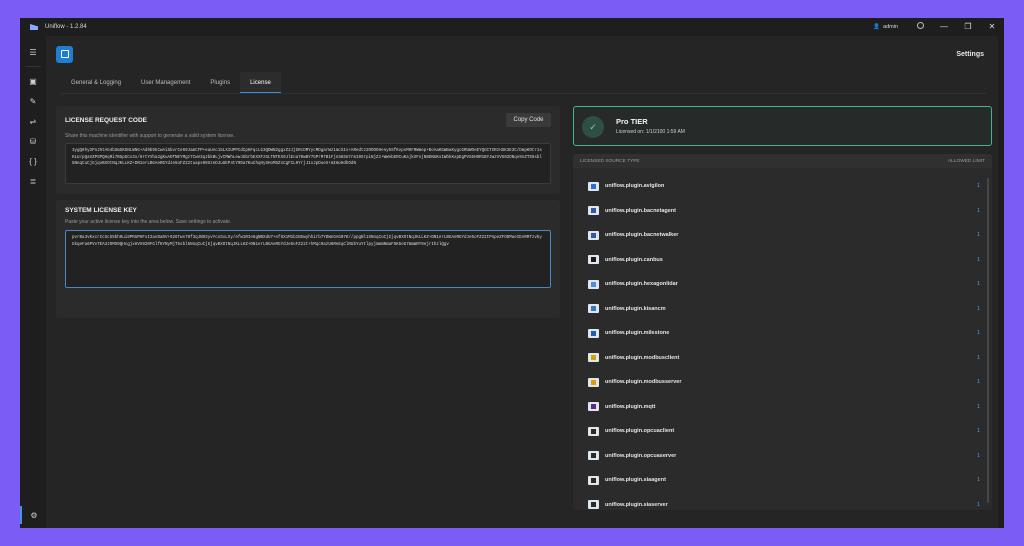  Describe the element at coordinates (643, 382) in the screenshot. I see `plugin-name: uniflow.plugin.modbusserver` at that location.